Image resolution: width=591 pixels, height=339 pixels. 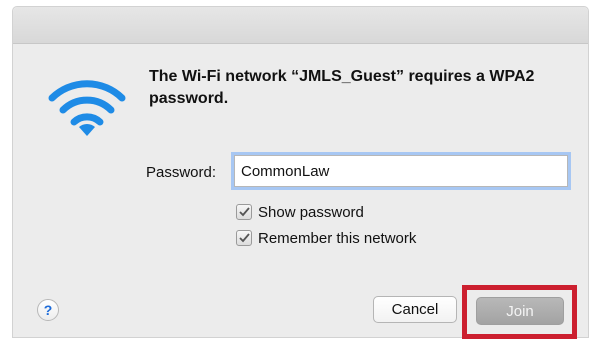 I want to click on join-button: Join, so click(x=520, y=311).